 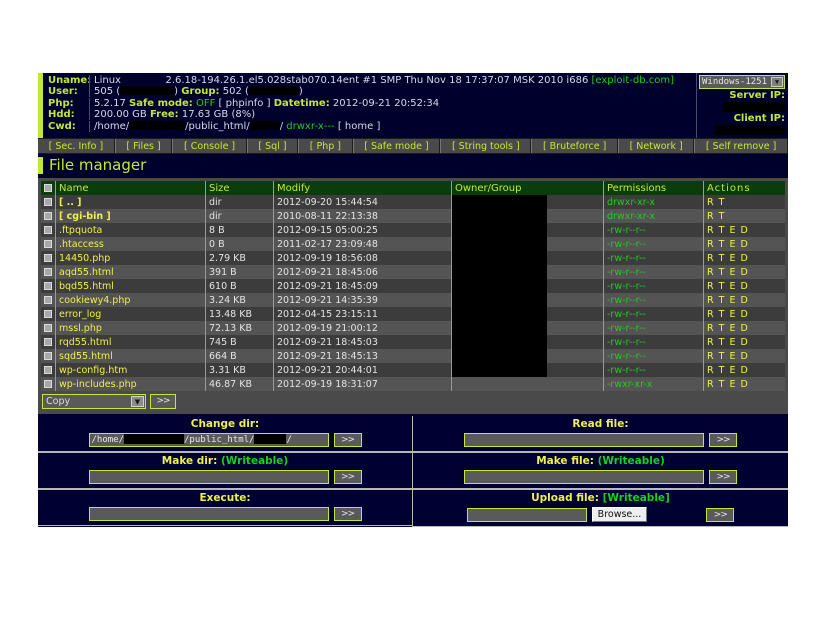 What do you see at coordinates (130, 300) in the screenshot?
I see `file-name: cookiewy4.php` at bounding box center [130, 300].